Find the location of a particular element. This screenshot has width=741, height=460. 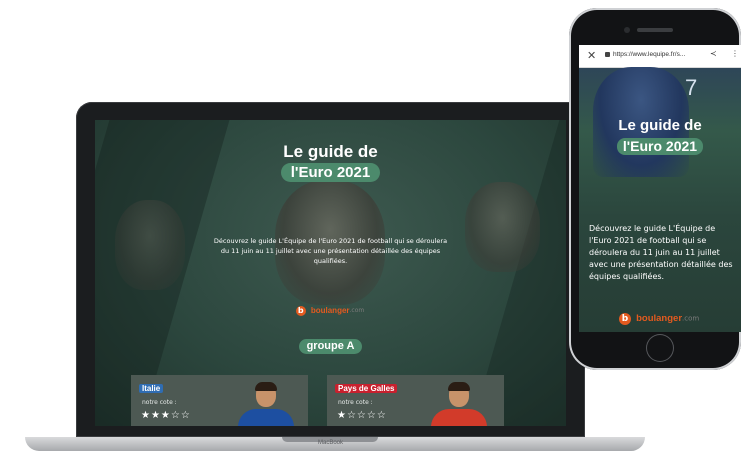

rating-stars: ★☆☆☆☆ is located at coordinates (362, 415).